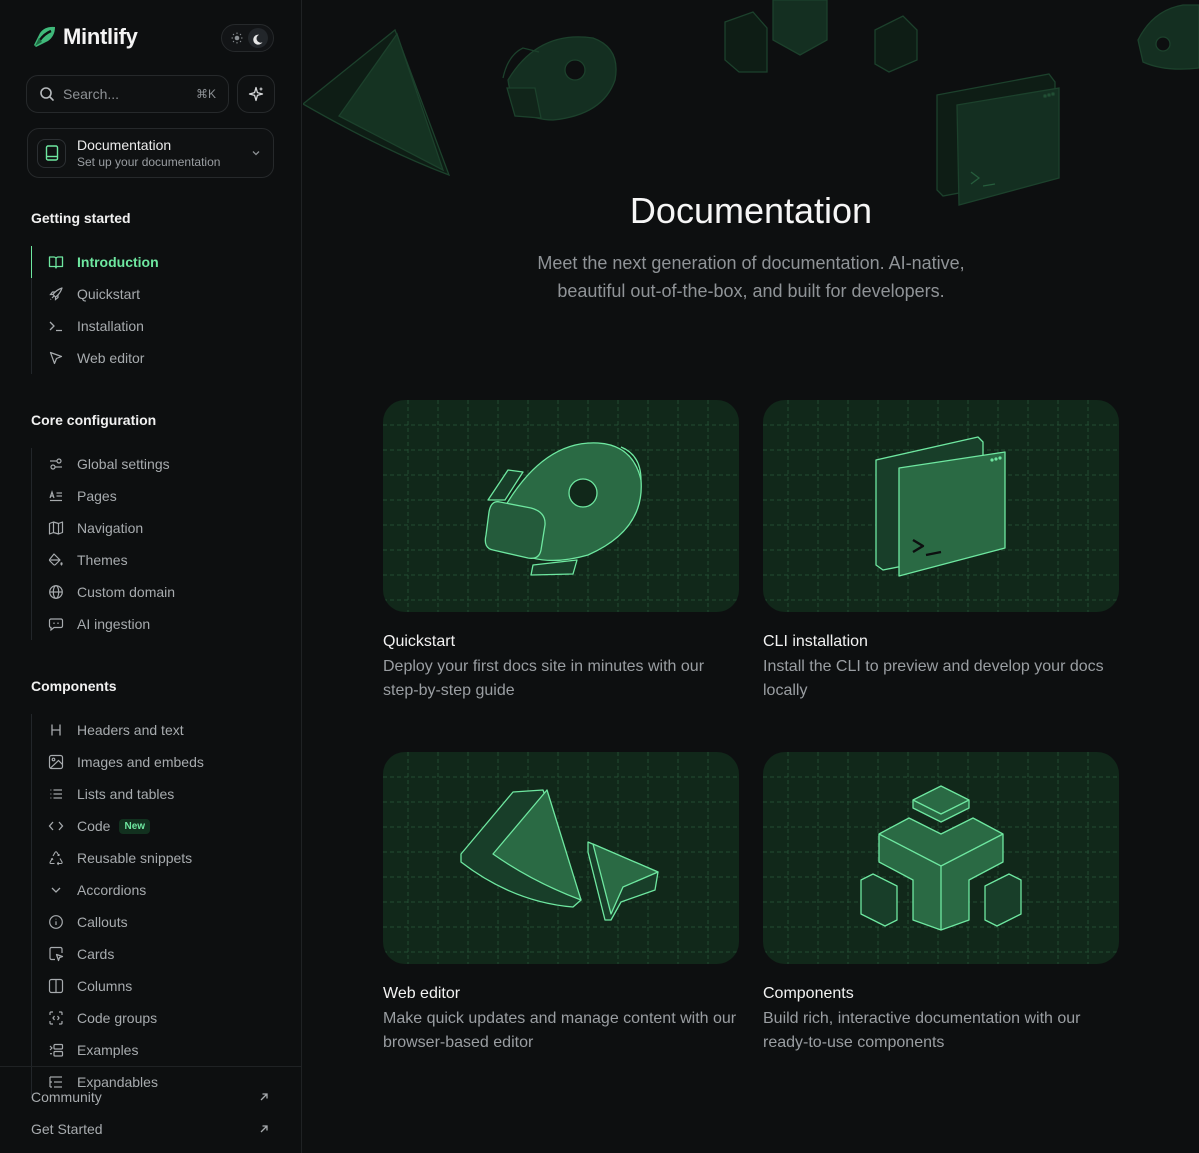 The image size is (1199, 1153). What do you see at coordinates (156, 986) in the screenshot?
I see `sidebar-item-columns: Columns` at bounding box center [156, 986].